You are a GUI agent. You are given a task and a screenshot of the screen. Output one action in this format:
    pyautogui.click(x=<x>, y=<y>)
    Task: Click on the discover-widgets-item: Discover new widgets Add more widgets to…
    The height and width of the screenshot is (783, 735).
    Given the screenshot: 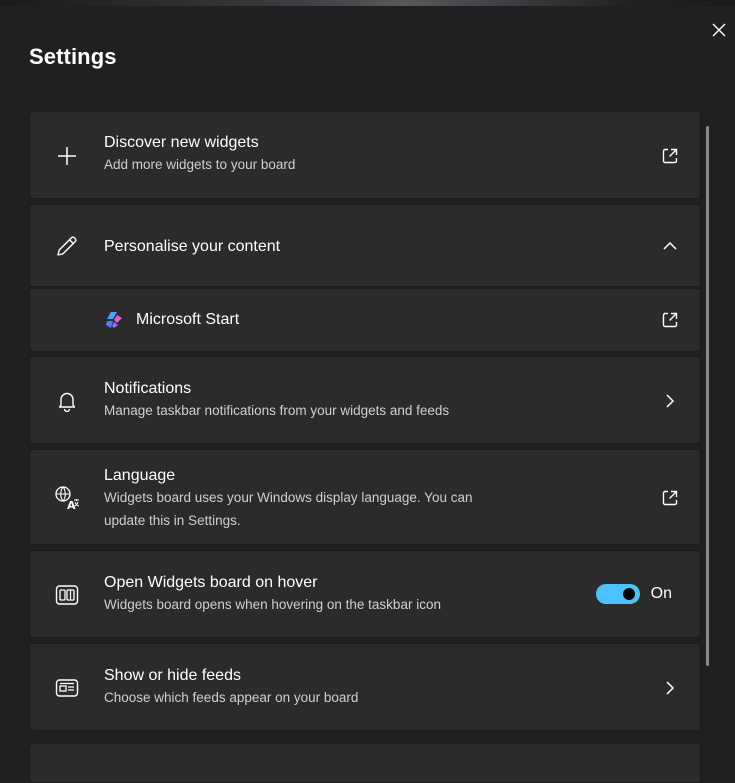 What is the action you would take?
    pyautogui.click(x=365, y=155)
    